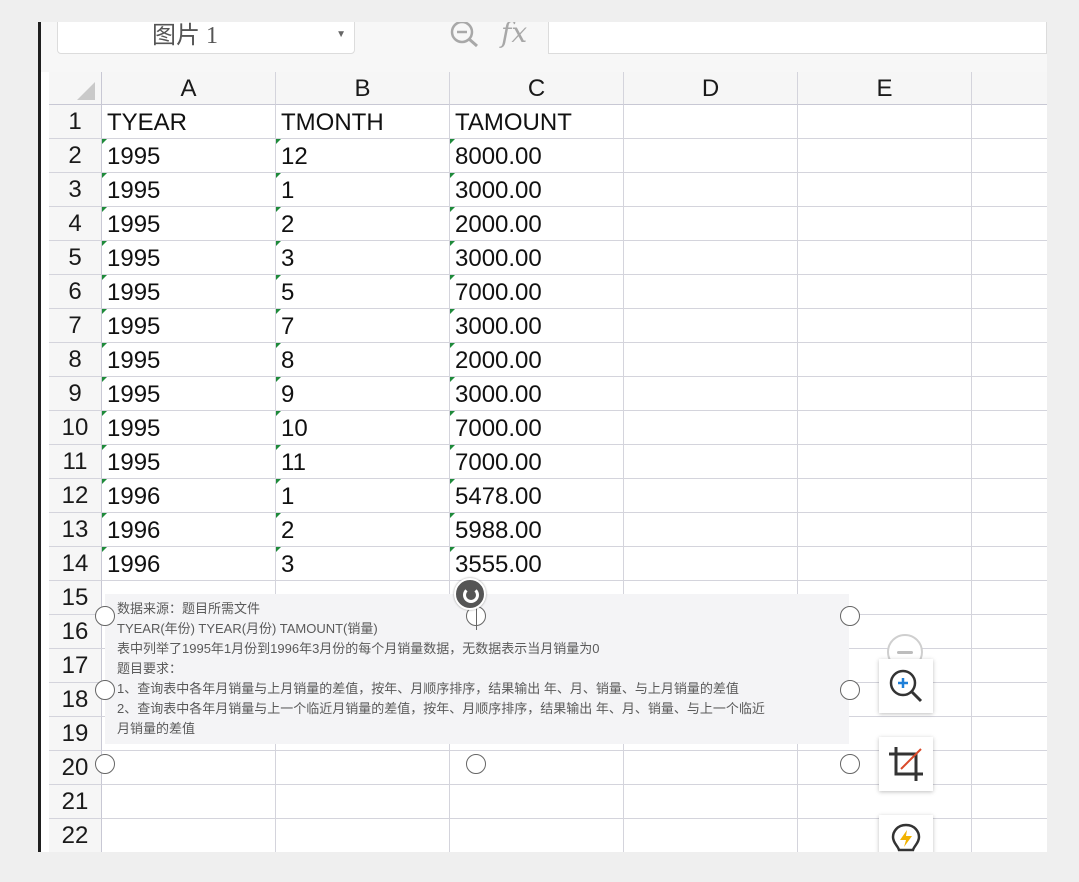 This screenshot has height=882, width=1079. I want to click on fx-label: fx, so click(514, 35).